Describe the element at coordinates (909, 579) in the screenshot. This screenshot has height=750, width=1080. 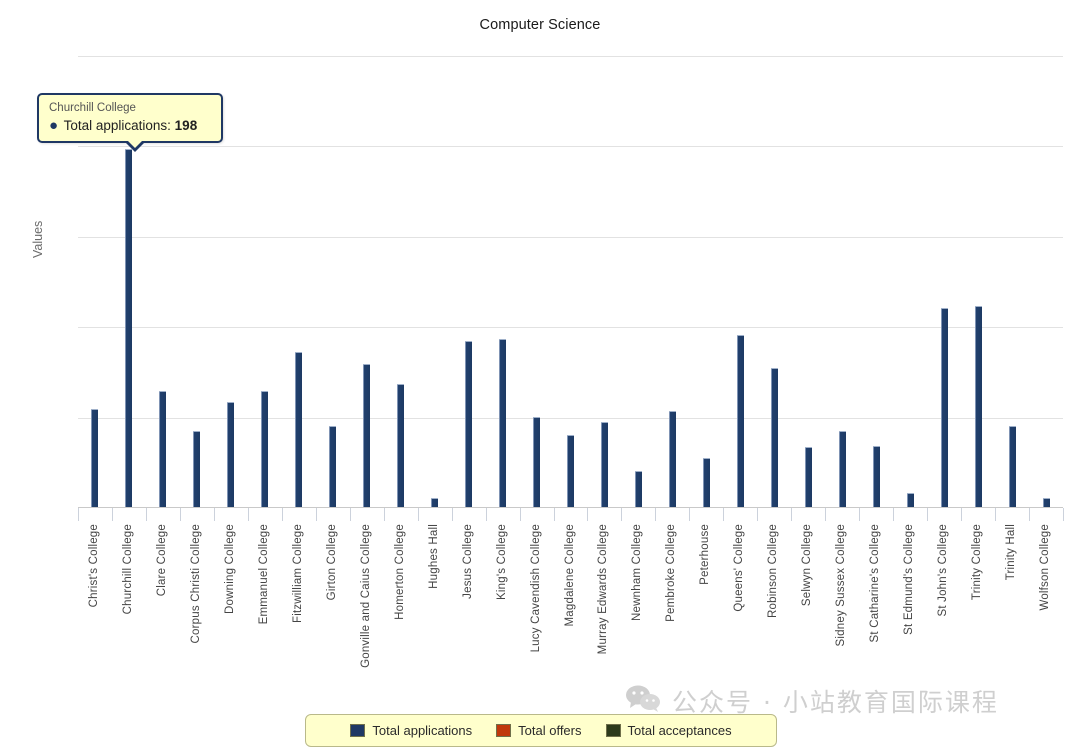
I see `x-axis-label: St Edmund's College` at that location.